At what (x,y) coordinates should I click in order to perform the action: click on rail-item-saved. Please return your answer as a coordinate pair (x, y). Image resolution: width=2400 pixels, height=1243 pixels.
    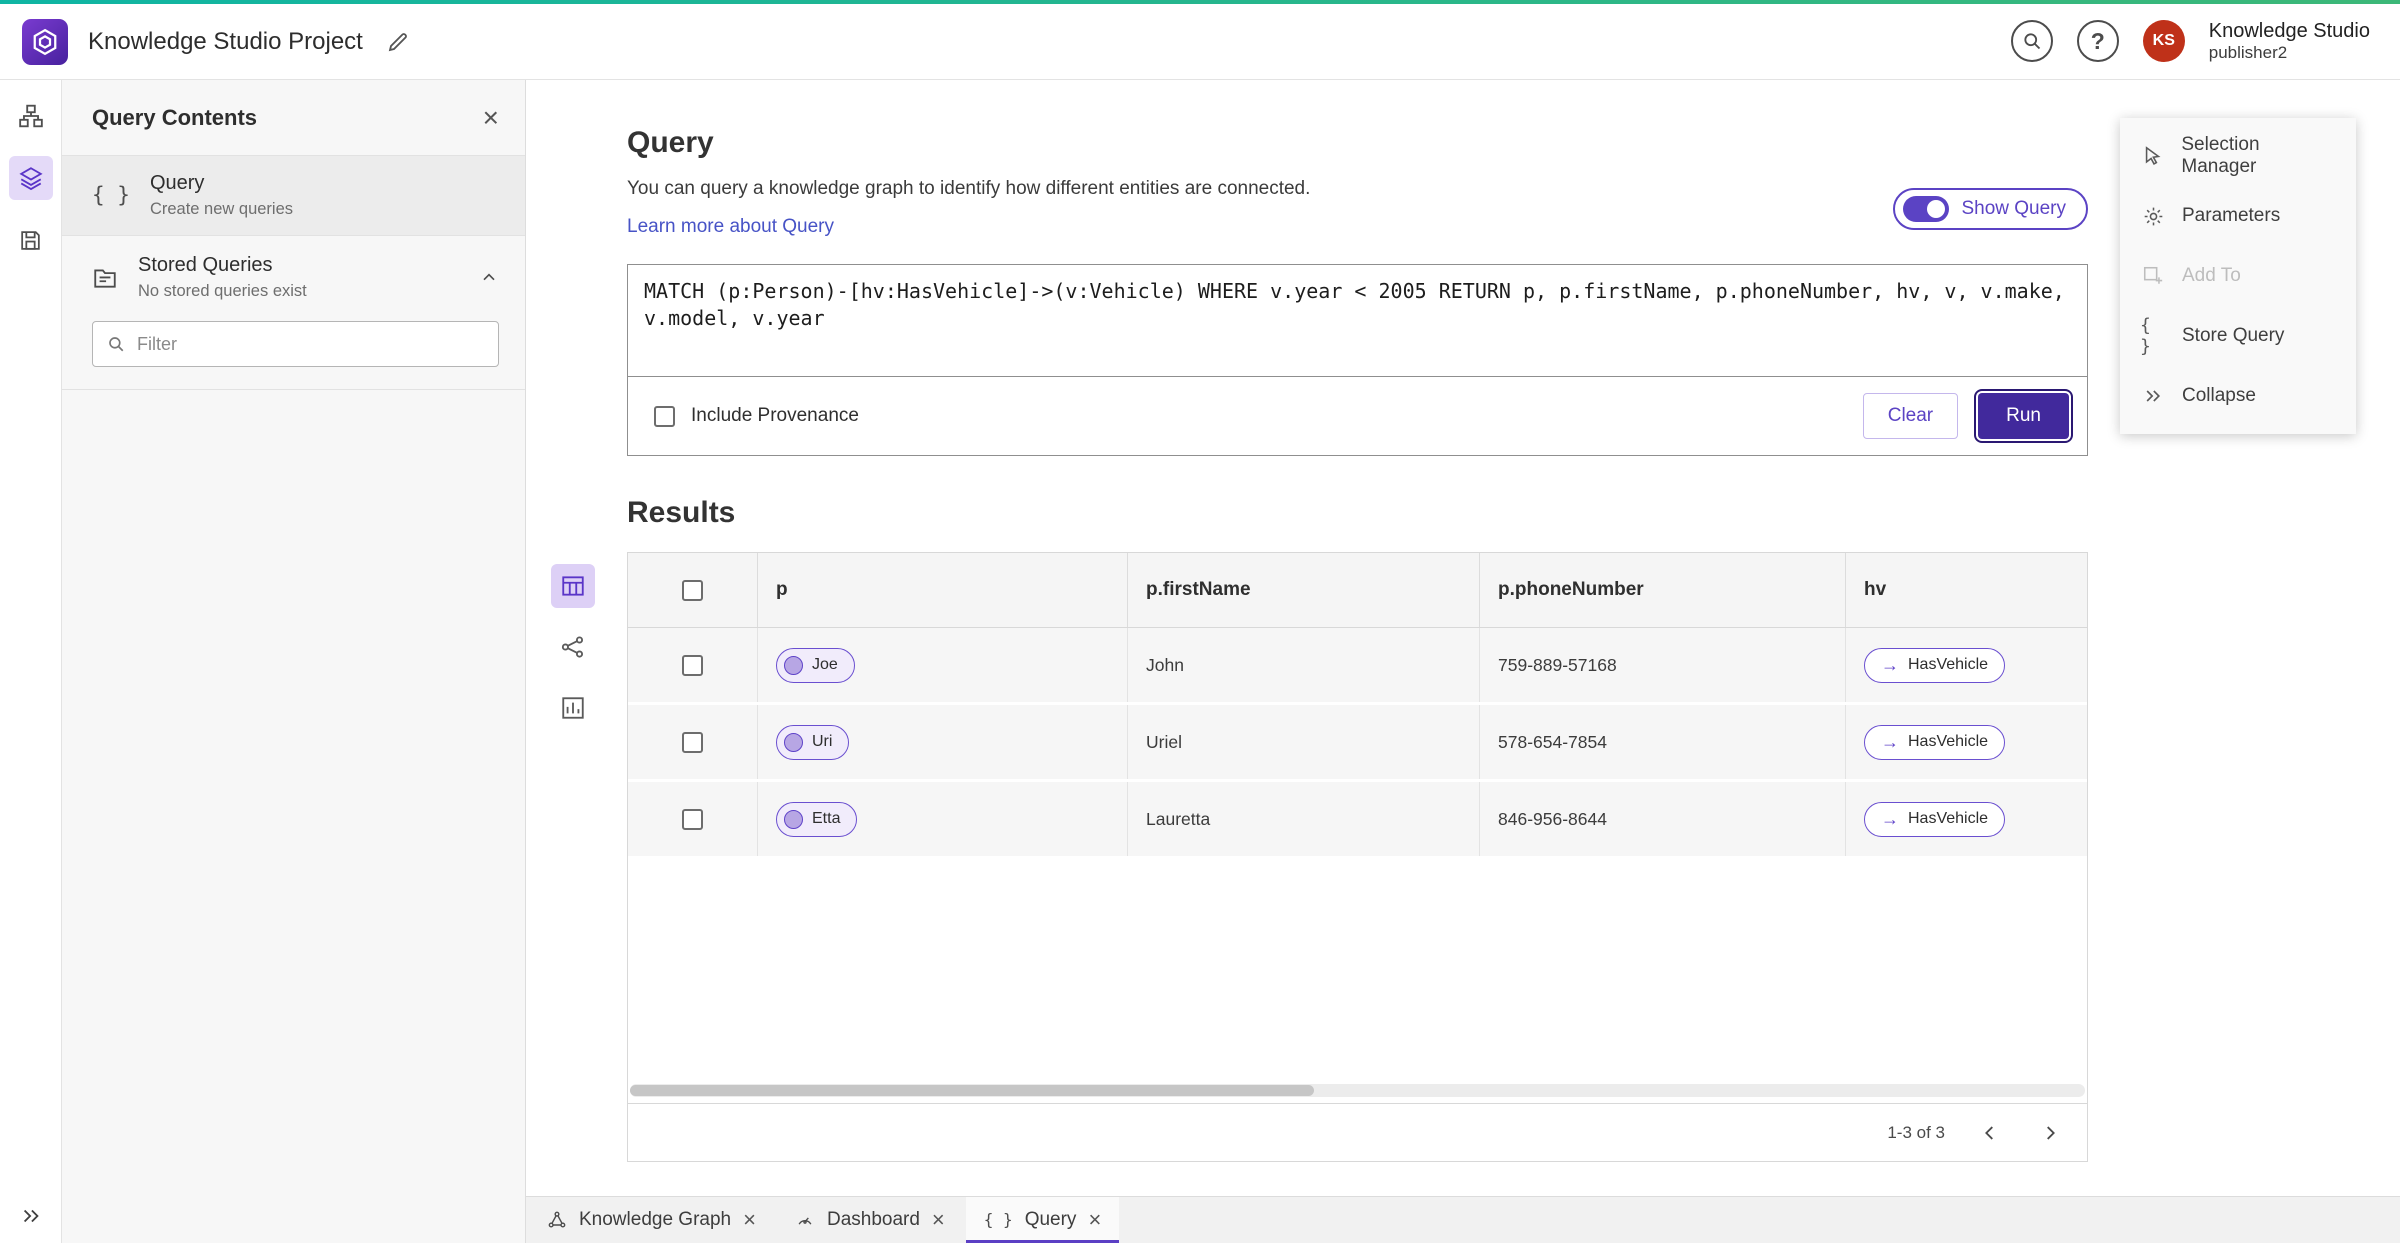
    Looking at the image, I should click on (31, 240).